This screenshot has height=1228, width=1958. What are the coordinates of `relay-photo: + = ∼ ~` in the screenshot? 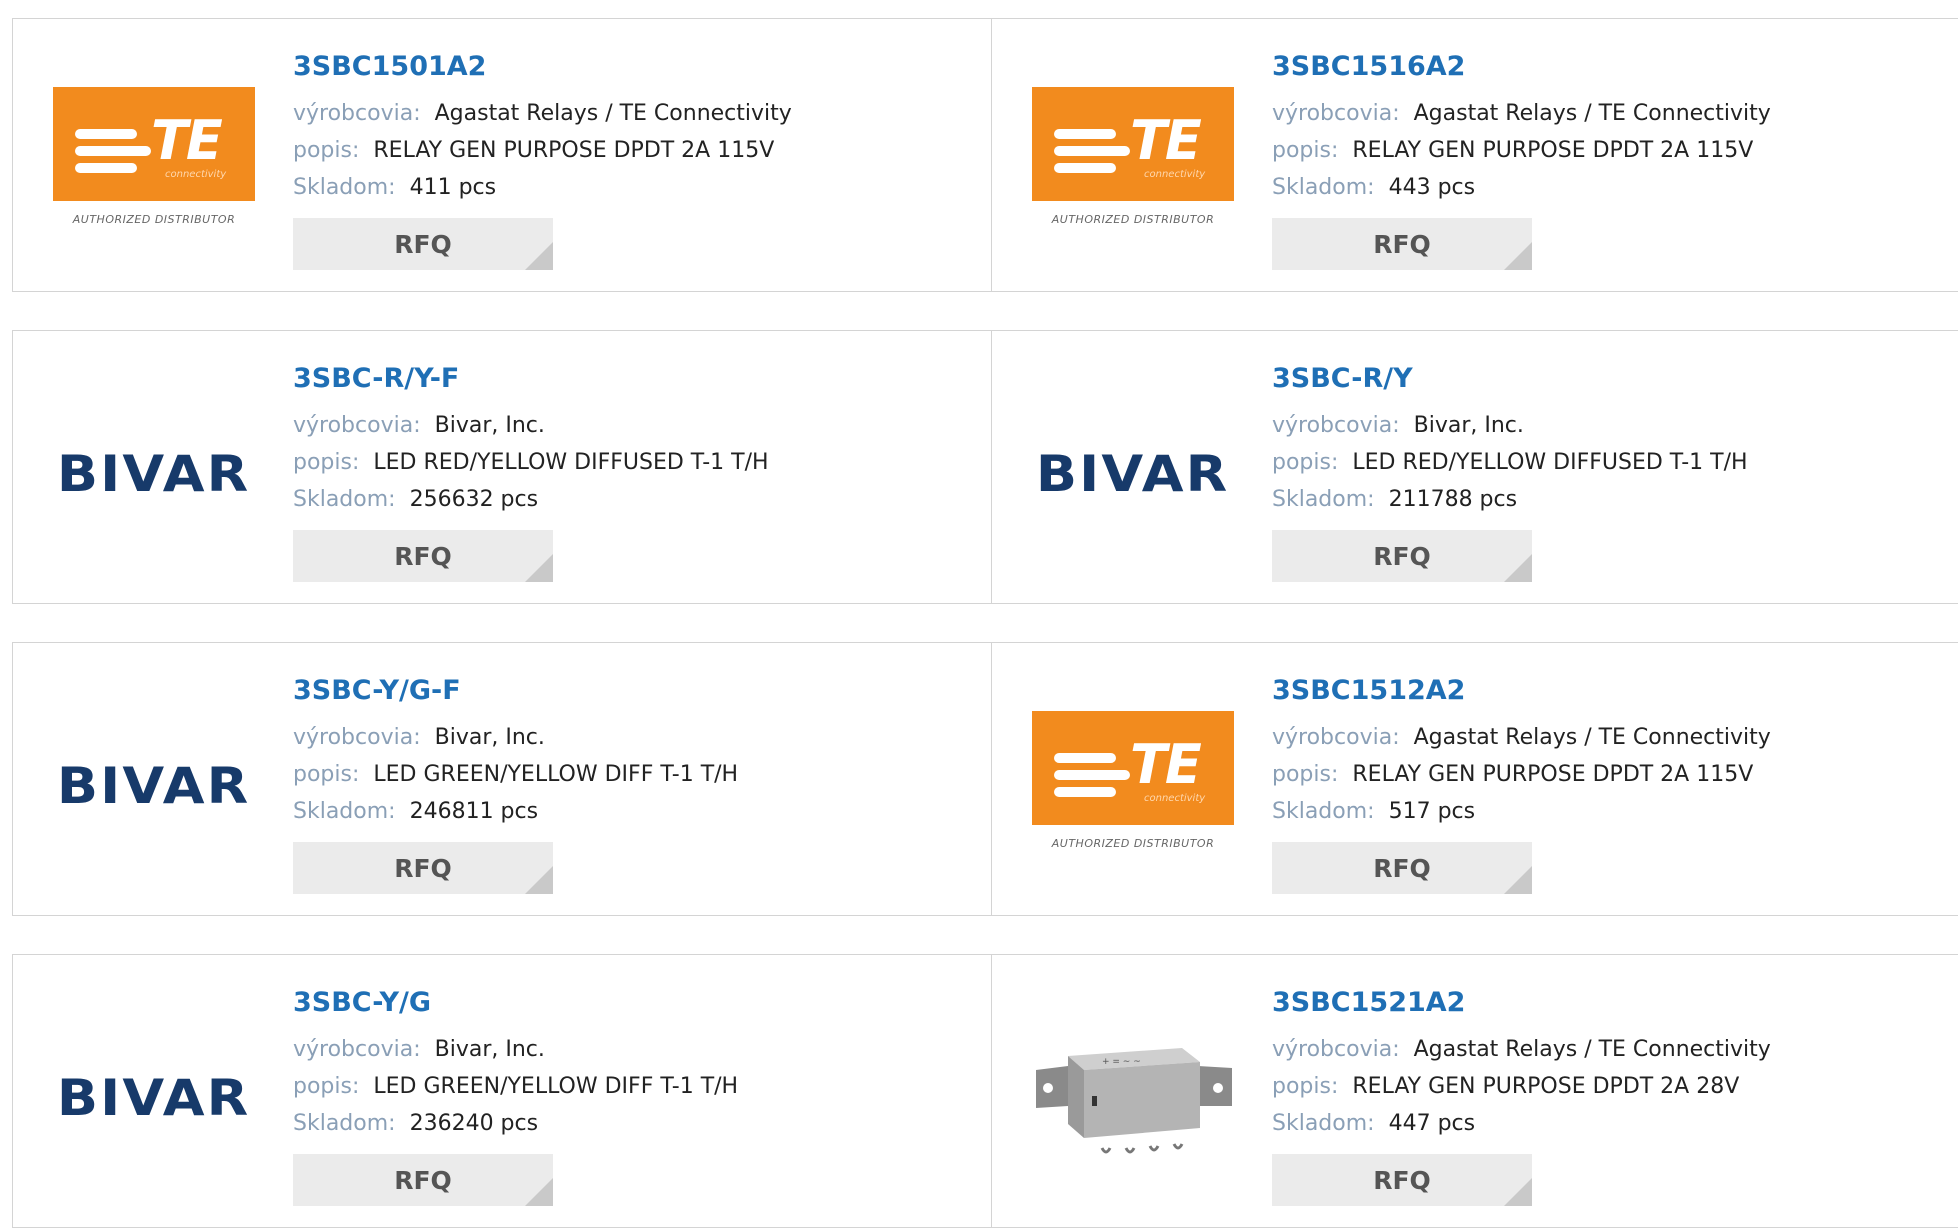 It's located at (1133, 1098).